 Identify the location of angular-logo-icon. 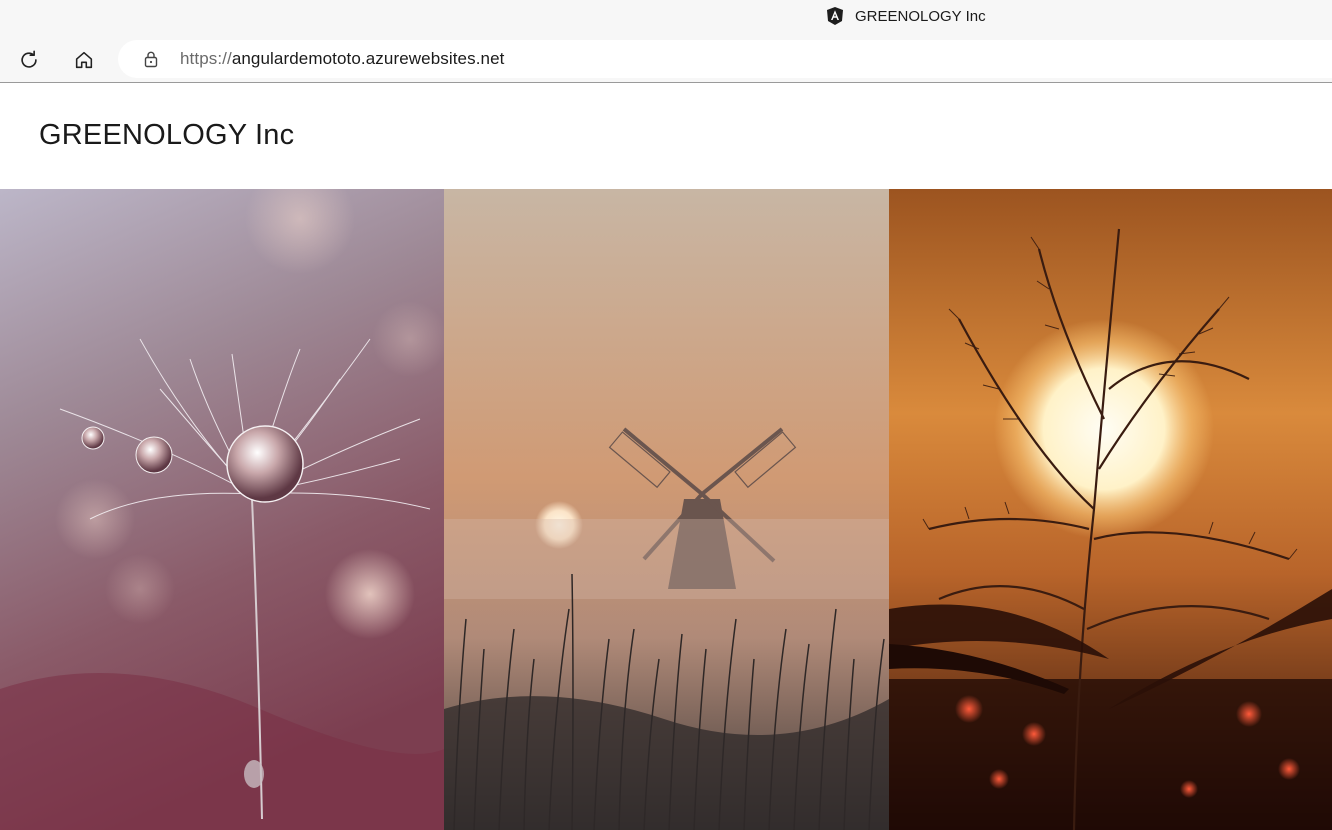
(835, 16).